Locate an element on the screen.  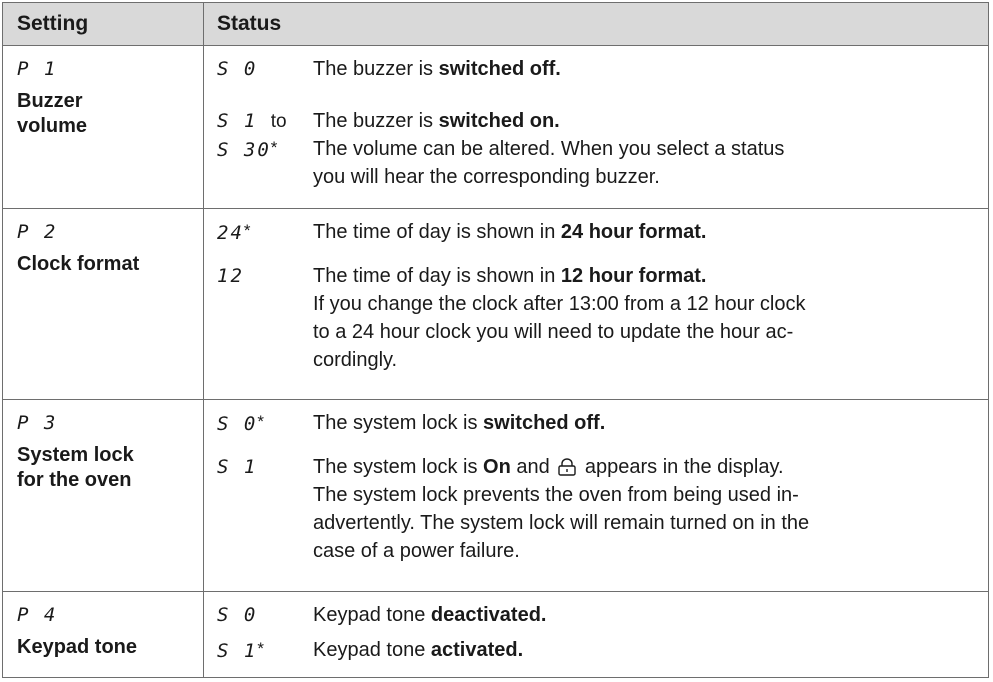
status-code: 12 is located at coordinates (230, 276).